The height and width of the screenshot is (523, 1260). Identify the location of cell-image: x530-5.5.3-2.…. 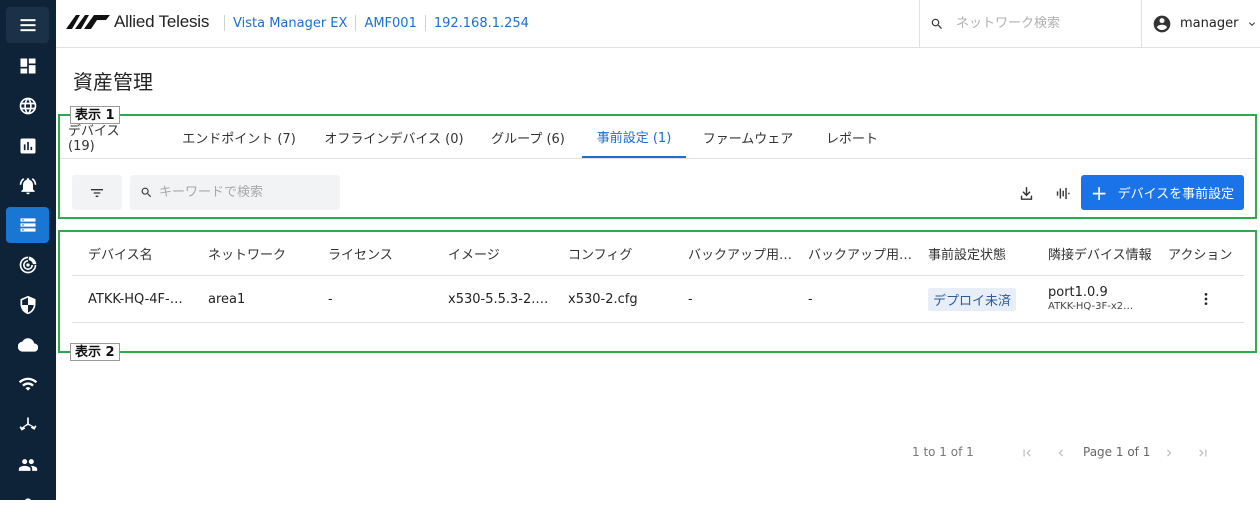
(498, 299).